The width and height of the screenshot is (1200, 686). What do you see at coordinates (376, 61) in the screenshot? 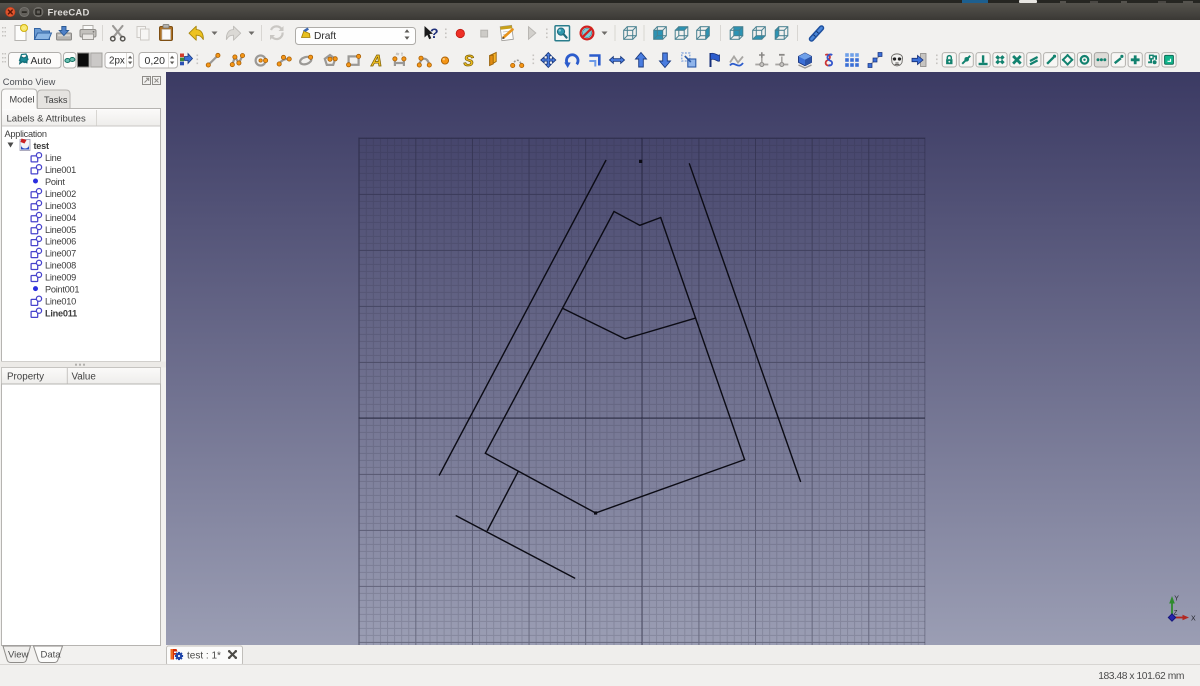
I see `svg-text: A` at bounding box center [376, 61].